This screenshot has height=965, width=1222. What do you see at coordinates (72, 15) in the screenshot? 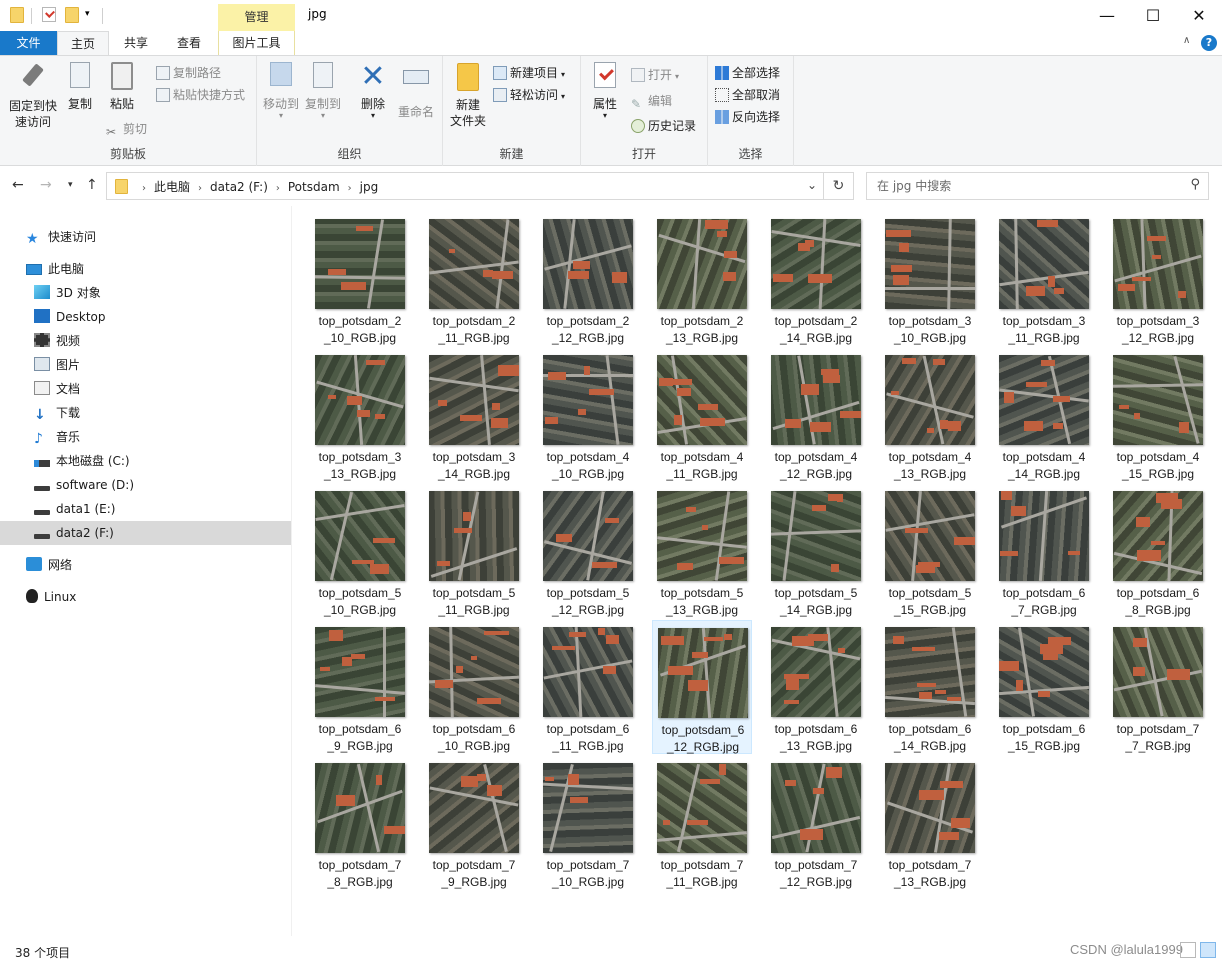
I see `new-folder-quick-icon` at bounding box center [72, 15].